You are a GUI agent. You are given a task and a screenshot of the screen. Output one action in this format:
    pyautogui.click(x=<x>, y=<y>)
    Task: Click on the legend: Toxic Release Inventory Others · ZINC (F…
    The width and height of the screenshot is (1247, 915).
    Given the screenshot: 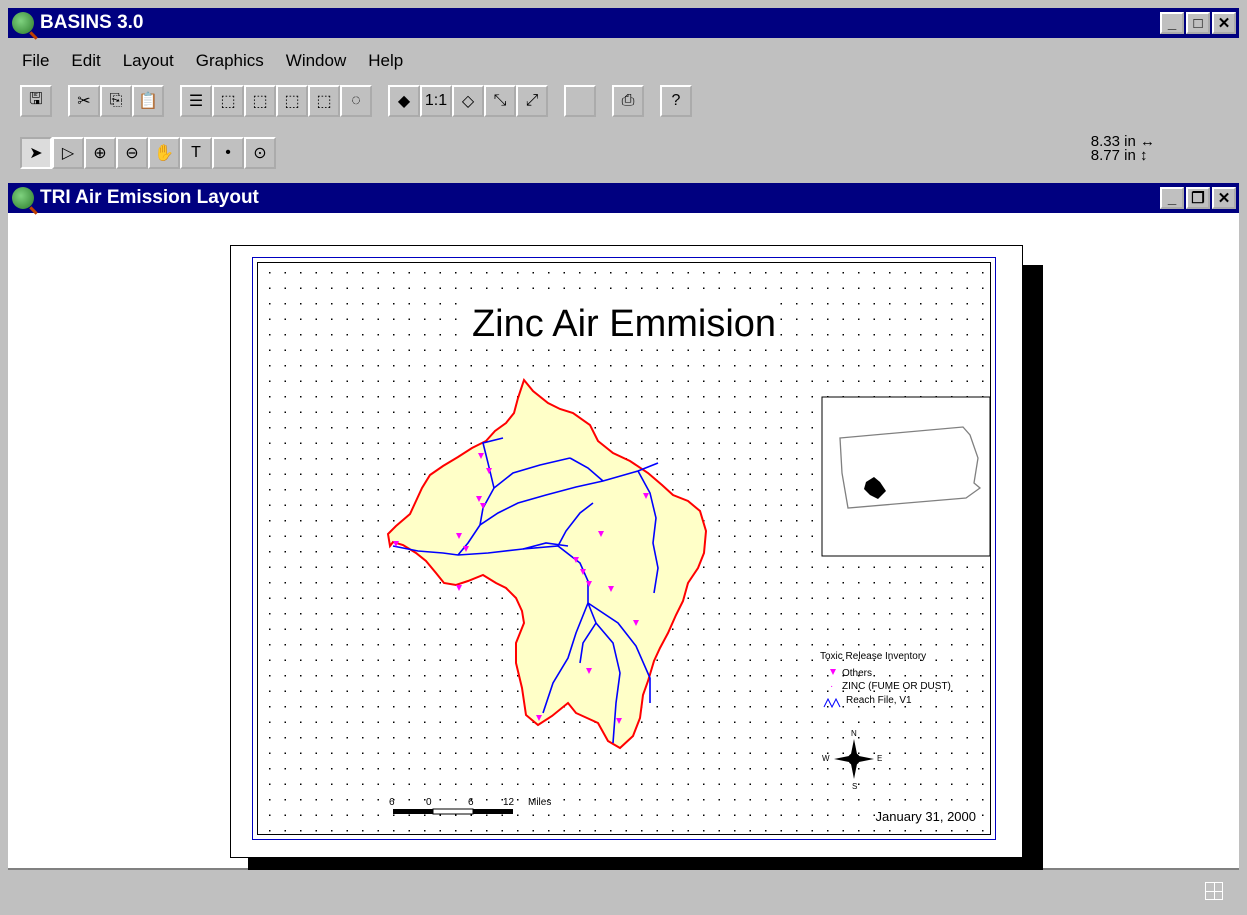 What is the action you would take?
    pyautogui.click(x=885, y=680)
    